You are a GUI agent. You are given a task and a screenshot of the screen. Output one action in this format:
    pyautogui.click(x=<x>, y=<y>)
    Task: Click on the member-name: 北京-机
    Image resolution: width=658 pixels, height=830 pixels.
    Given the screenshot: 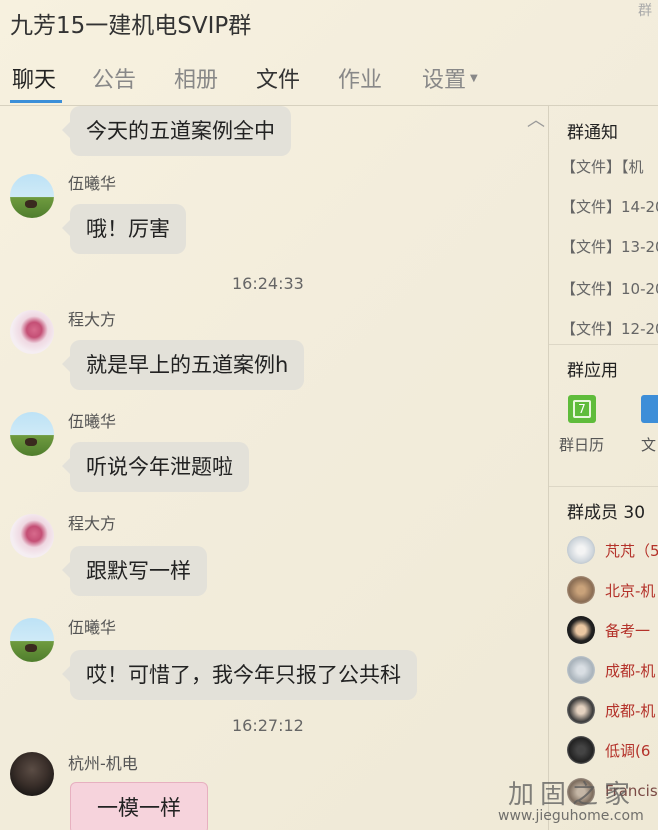 What is the action you would take?
    pyautogui.click(x=630, y=591)
    